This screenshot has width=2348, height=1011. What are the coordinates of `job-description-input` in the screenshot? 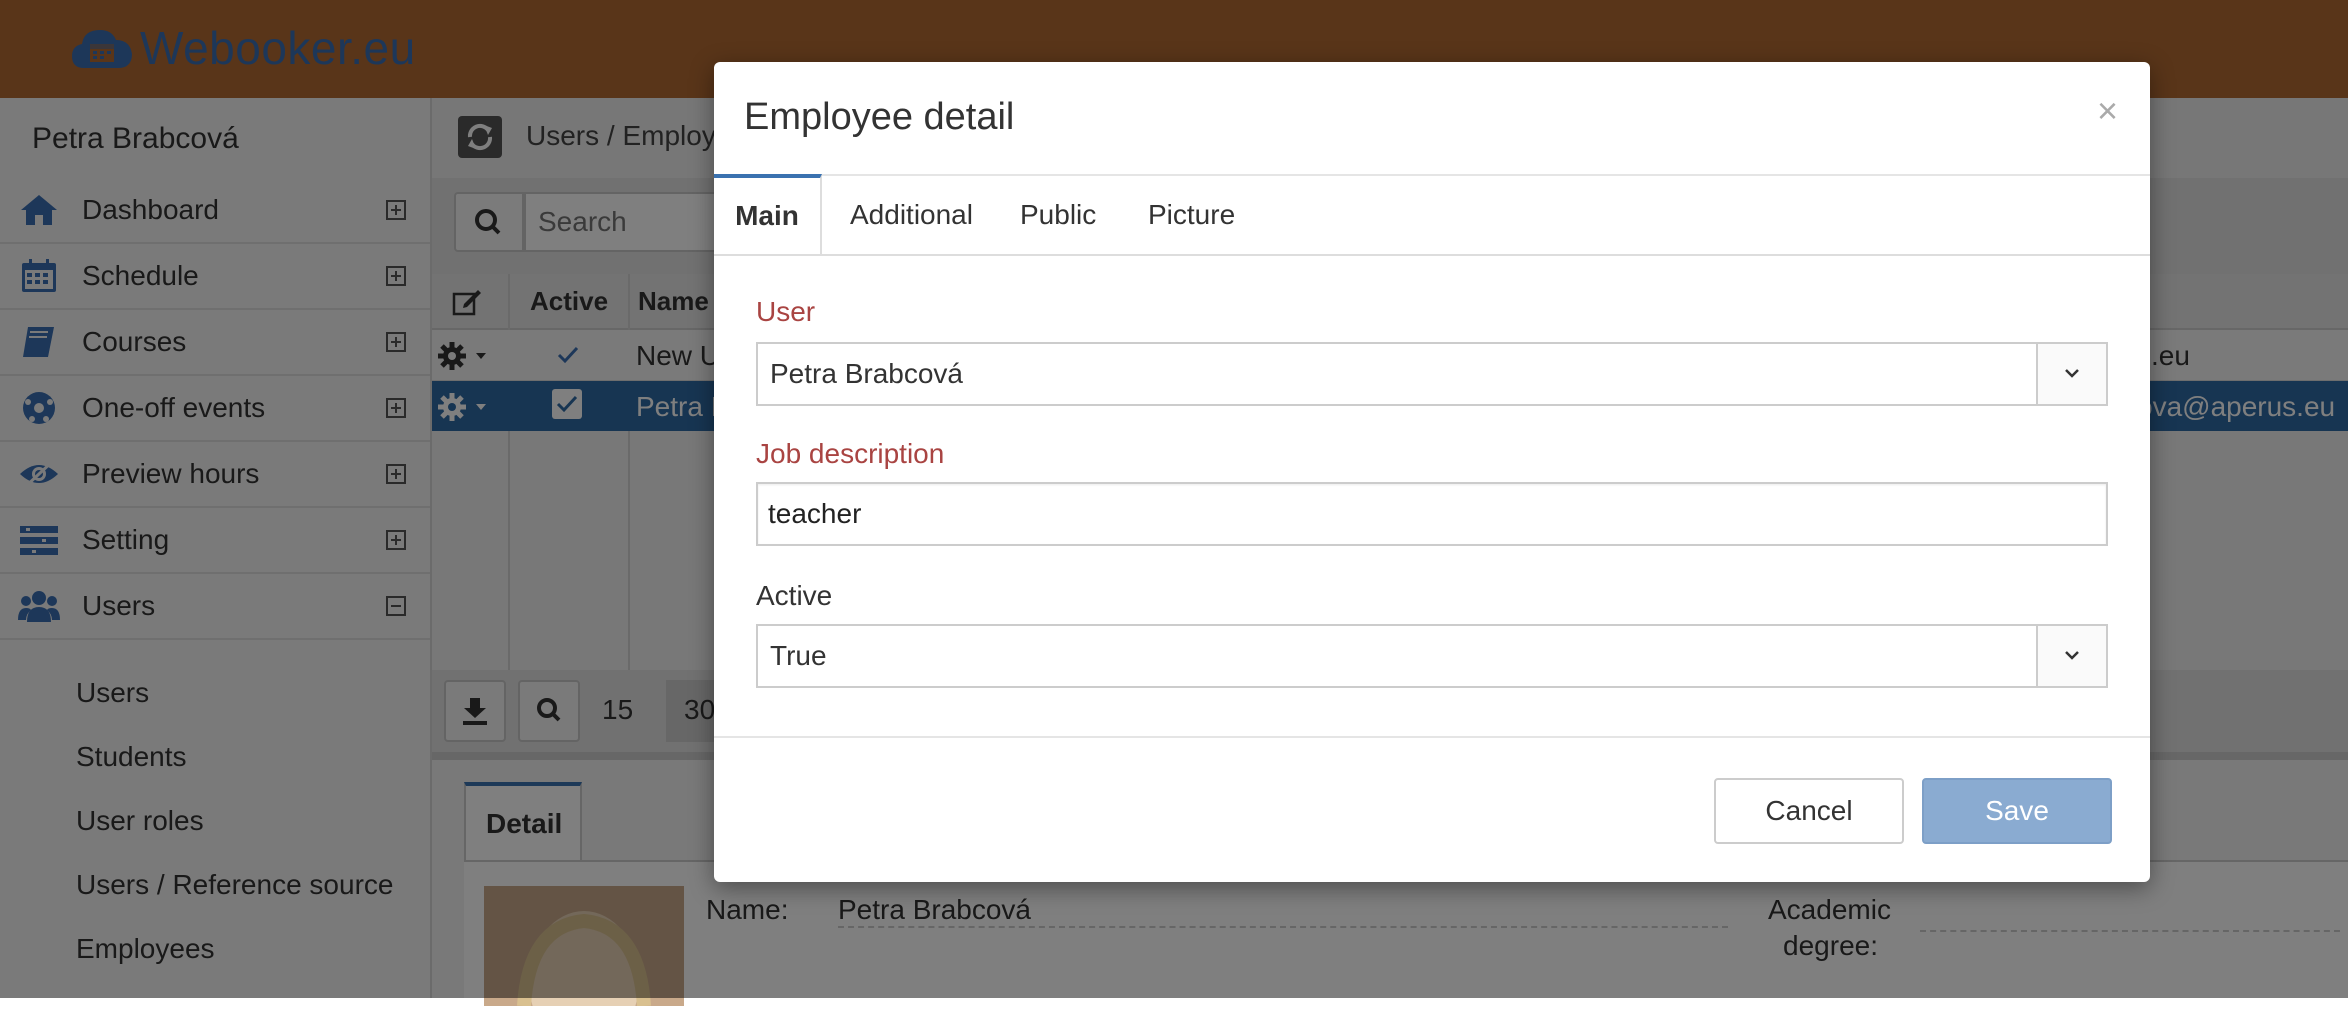 It's located at (1432, 514).